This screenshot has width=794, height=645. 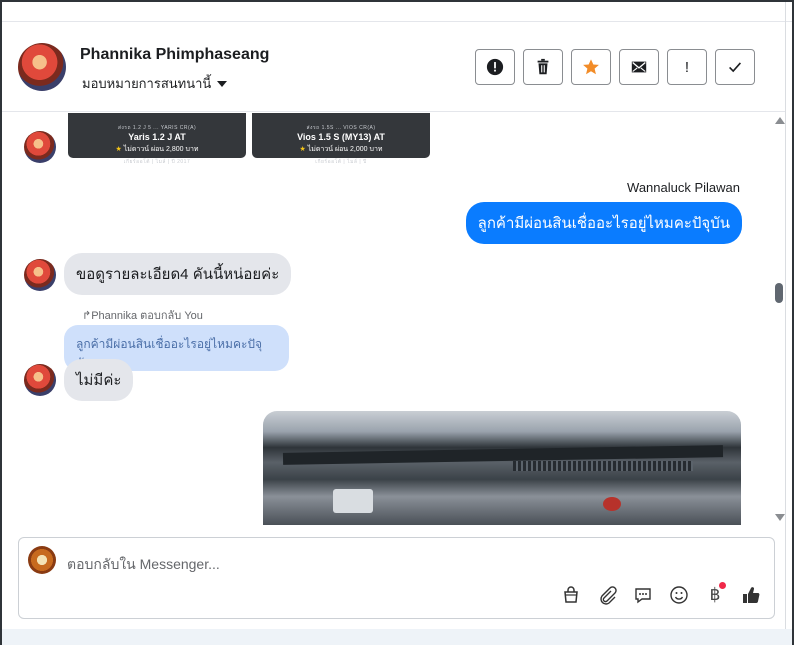 I want to click on card-meta: เกียร์ออโต้ | ไมล์ | ปี, so click(x=341, y=162).